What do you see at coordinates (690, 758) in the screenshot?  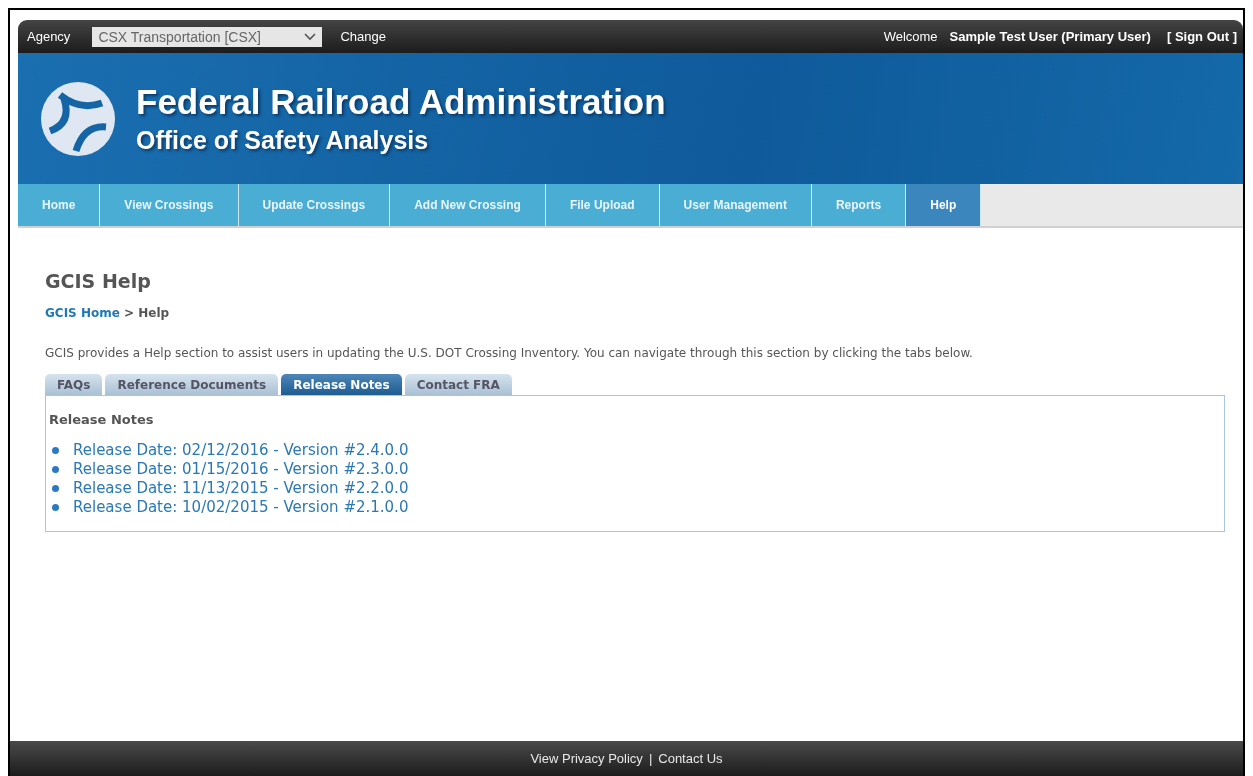 I see `footer-link: Contact Us` at bounding box center [690, 758].